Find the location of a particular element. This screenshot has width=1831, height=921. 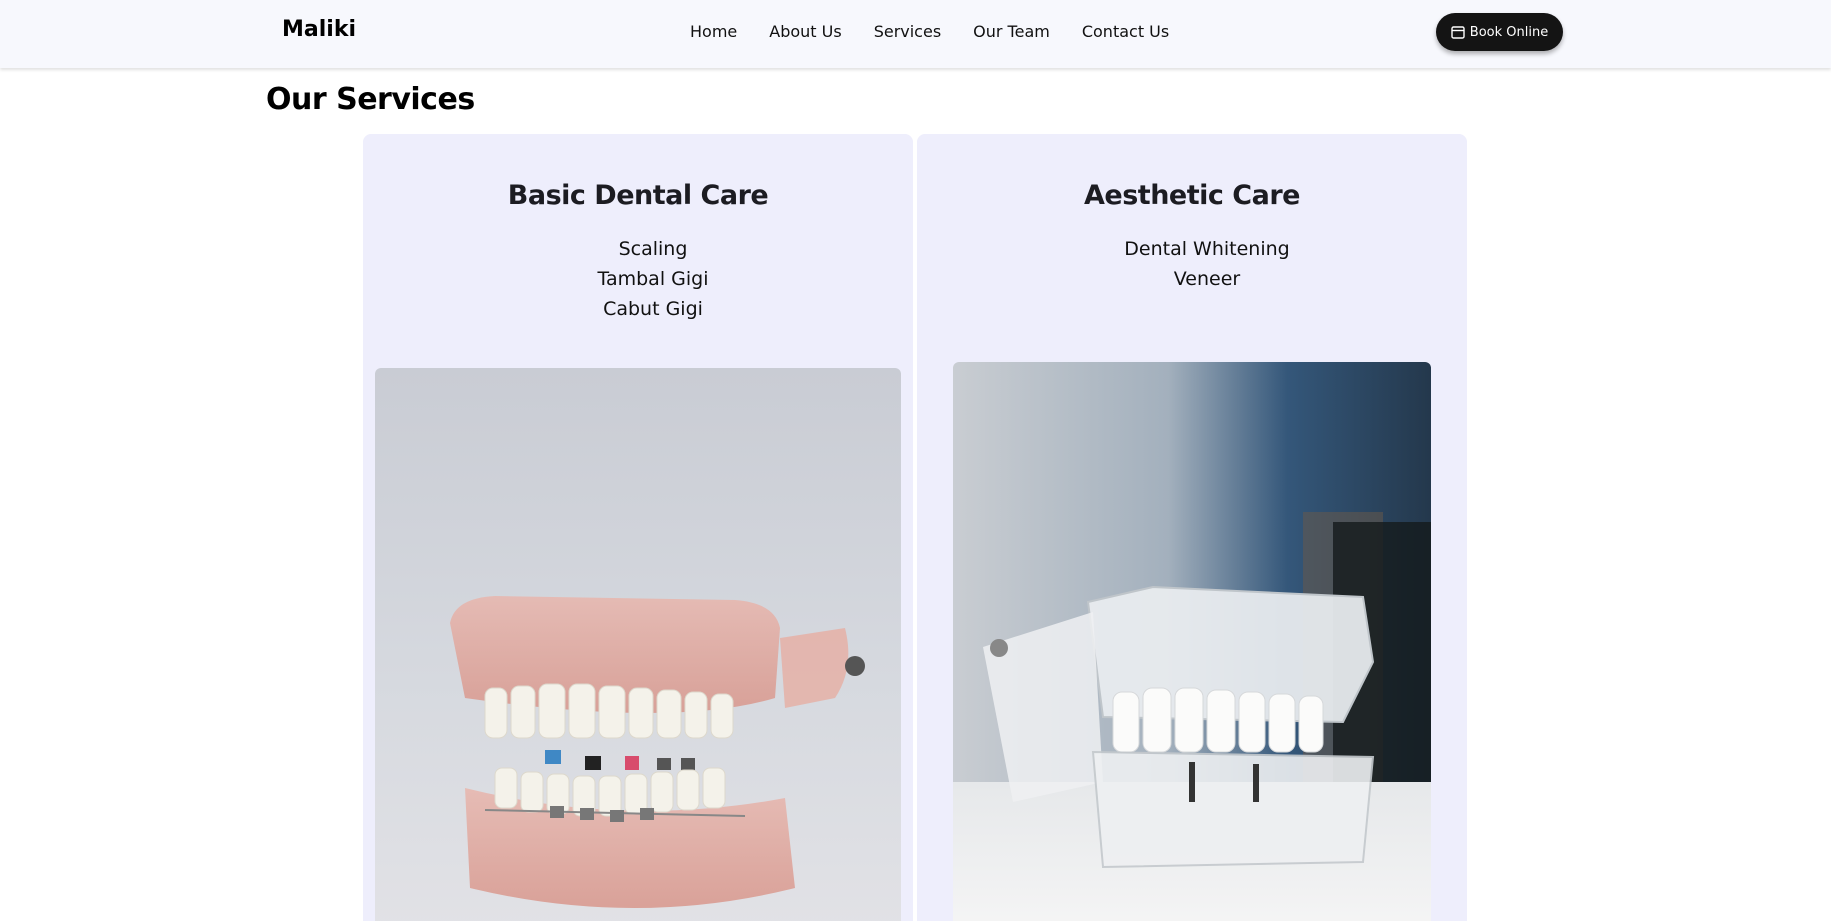

service-list: Scaling Tambal Gigi Cabut Gigi is located at coordinates (638, 279).